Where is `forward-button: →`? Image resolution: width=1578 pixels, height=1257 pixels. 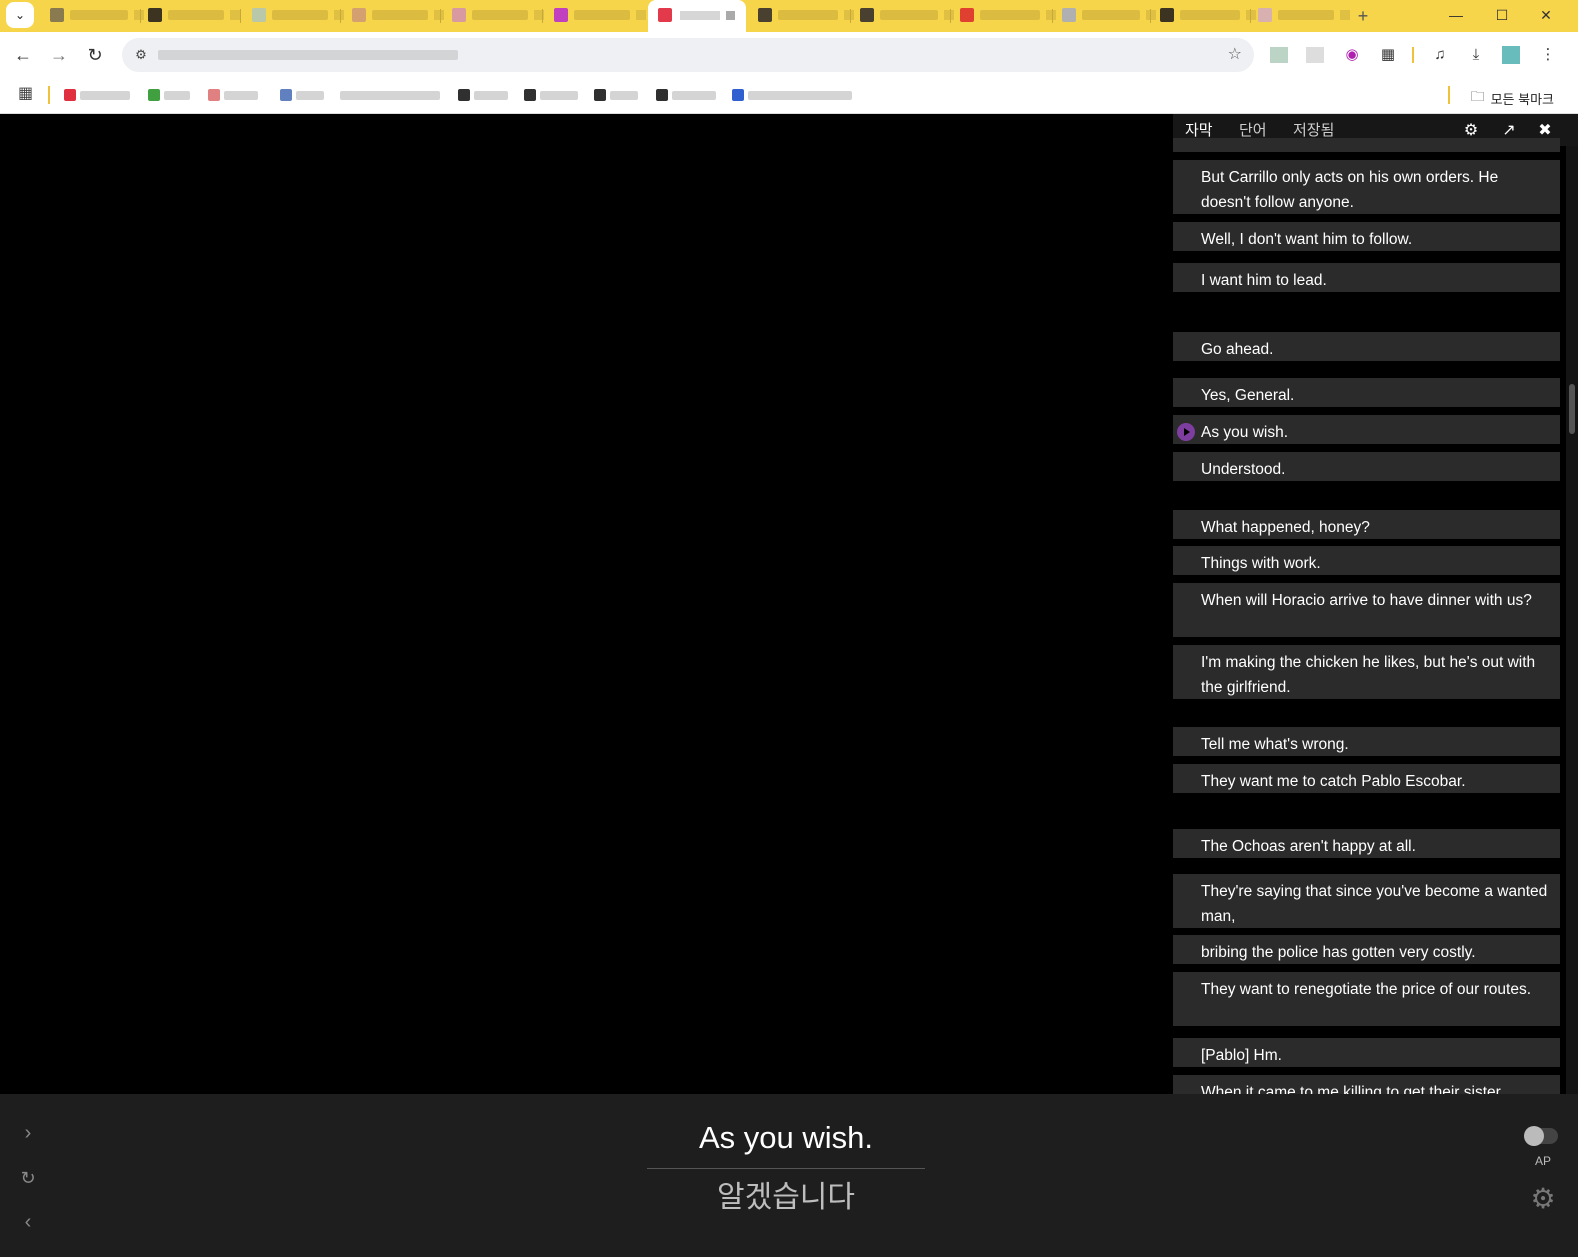 forward-button: → is located at coordinates (59, 55).